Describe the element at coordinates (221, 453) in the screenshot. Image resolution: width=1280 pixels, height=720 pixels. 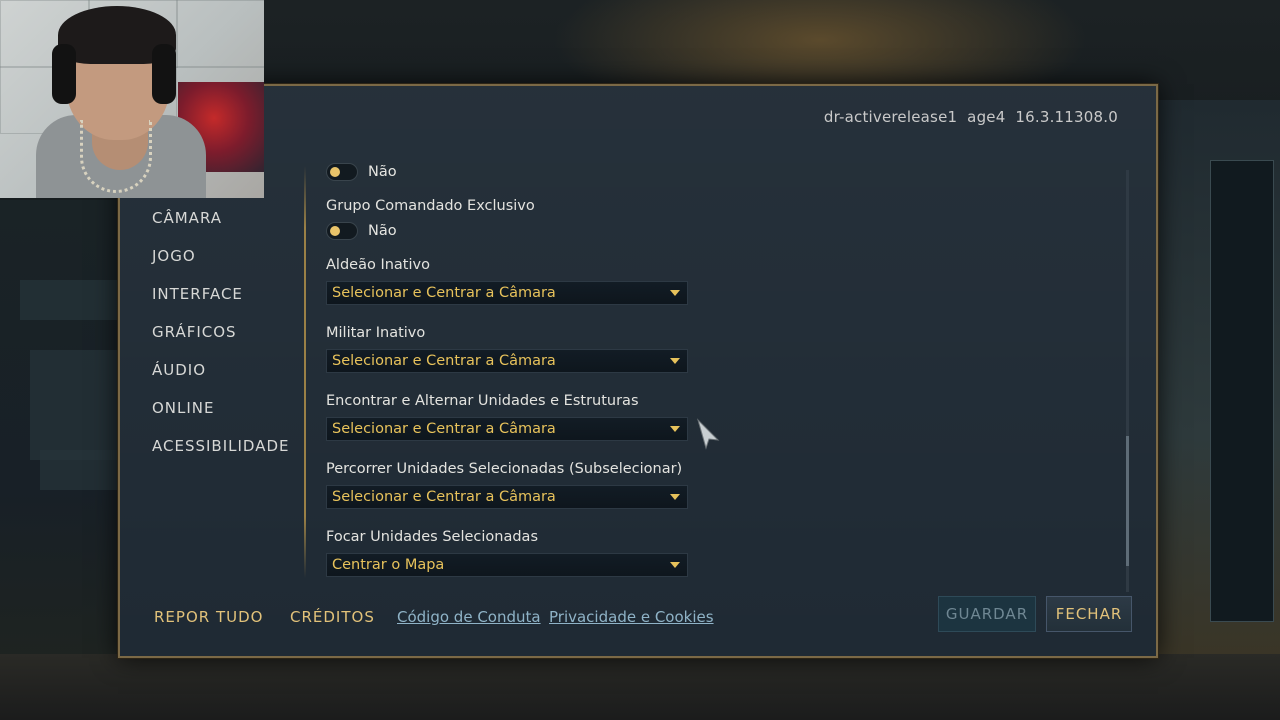
I see `nav-item-accessibility: ACESSIBILIDADE` at that location.